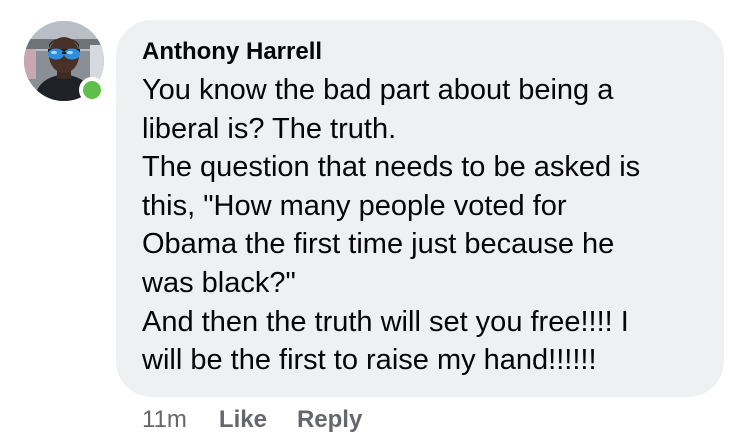 Image resolution: width=750 pixels, height=445 pixels. I want to click on comment-text-line: The question that needs to be asked is, so click(391, 167).